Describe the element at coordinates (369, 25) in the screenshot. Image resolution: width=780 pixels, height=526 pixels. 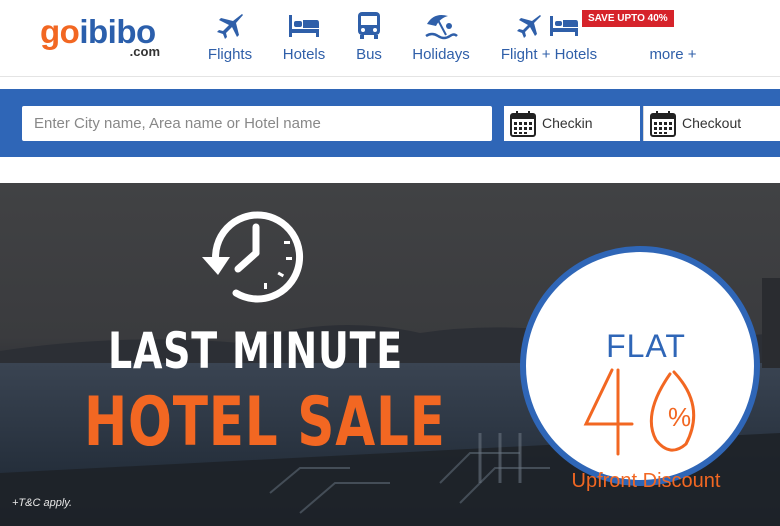
I see `bus-icon` at that location.